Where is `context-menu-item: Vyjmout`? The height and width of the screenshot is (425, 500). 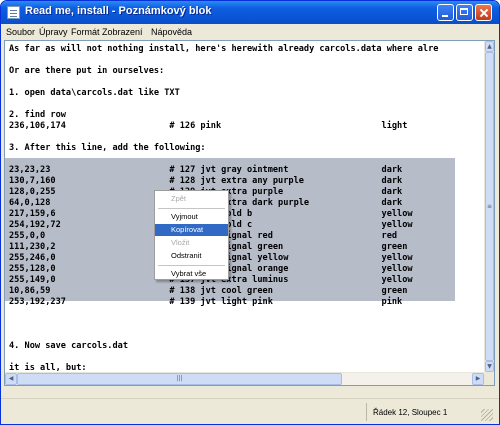
context-menu-item: Vyjmout is located at coordinates (191, 217).